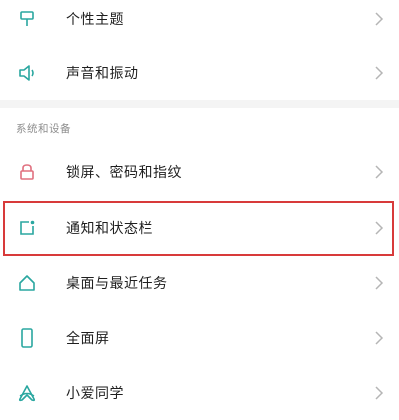 This screenshot has height=420, width=399. I want to click on fullscreen-phone-icon, so click(27, 338).